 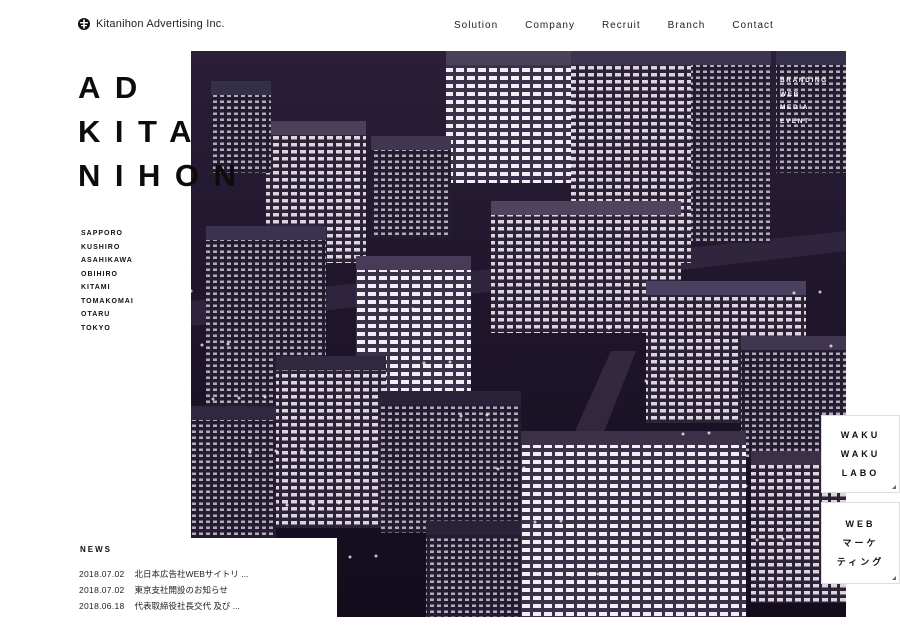 I want to click on box-line: マーケ, so click(x=860, y=542).